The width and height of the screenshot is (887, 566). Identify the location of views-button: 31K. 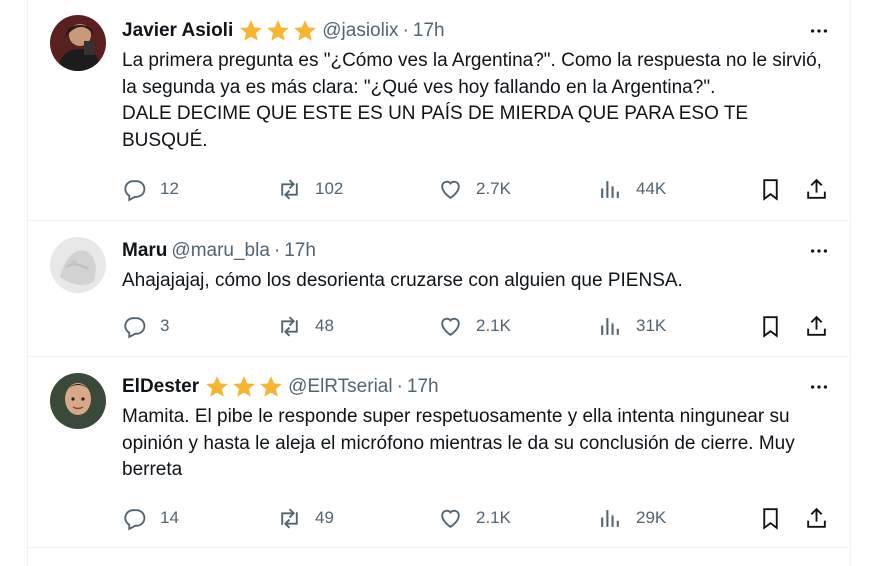
(632, 326).